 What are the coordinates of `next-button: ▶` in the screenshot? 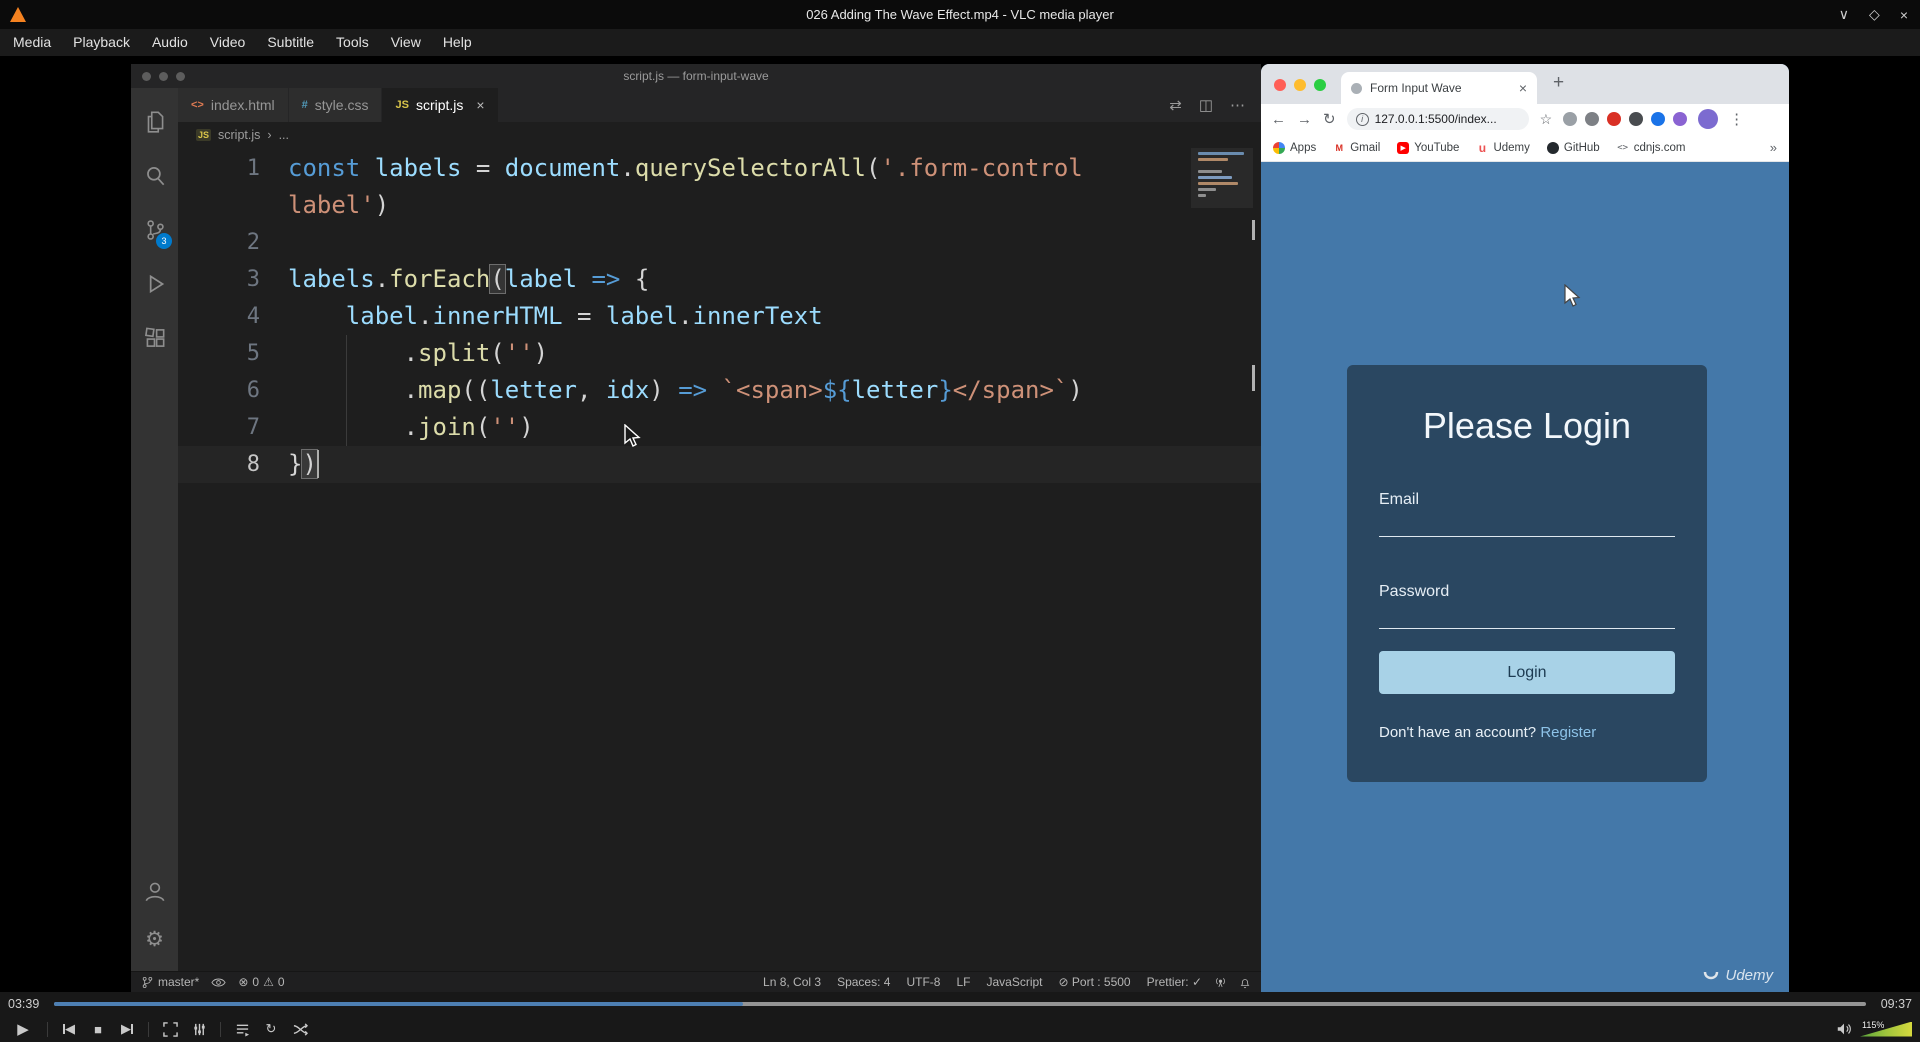 It's located at (127, 1029).